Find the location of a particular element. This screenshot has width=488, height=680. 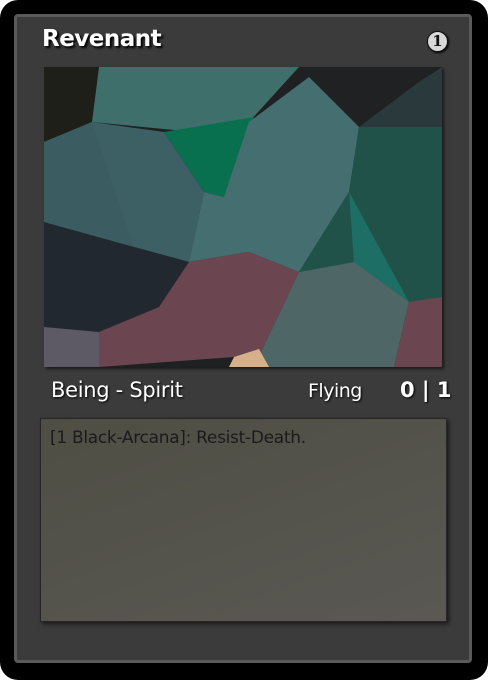

card-type-line: Being - Spirit is located at coordinates (117, 390).